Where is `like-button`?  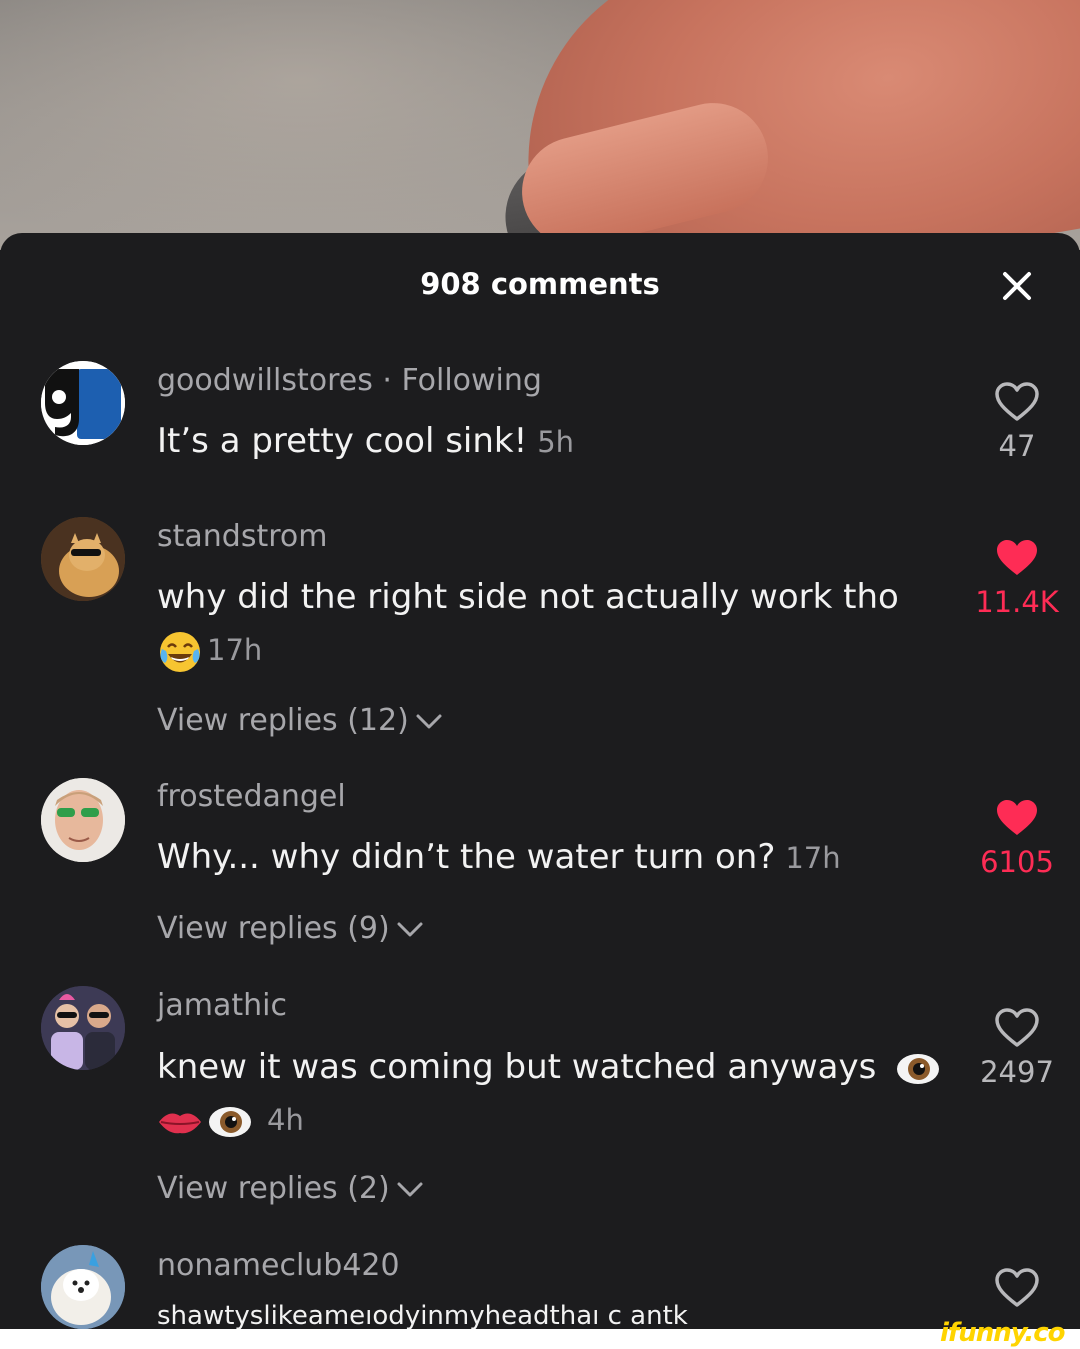 like-button is located at coordinates (1017, 1288).